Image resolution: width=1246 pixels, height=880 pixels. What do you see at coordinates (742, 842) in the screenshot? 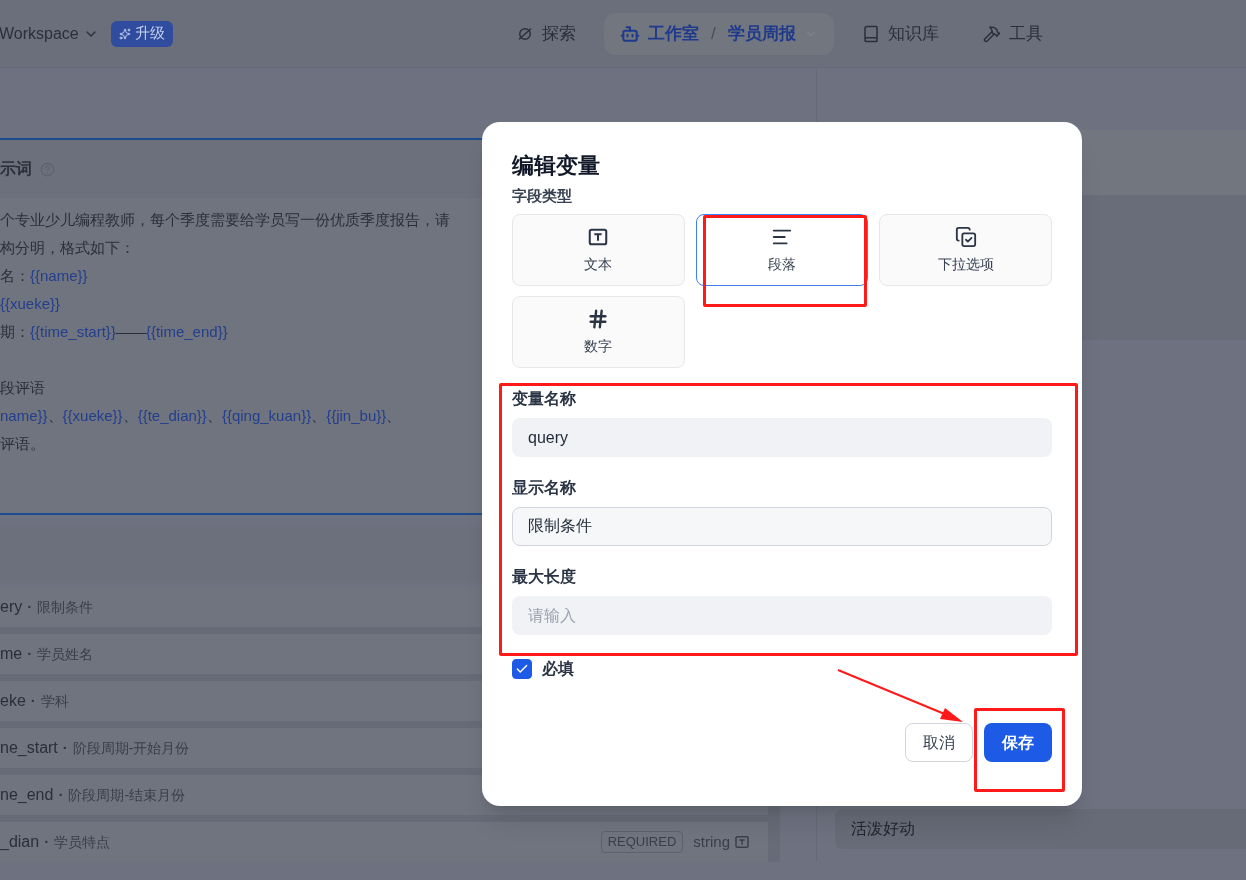
I see `text-type-icon` at bounding box center [742, 842].